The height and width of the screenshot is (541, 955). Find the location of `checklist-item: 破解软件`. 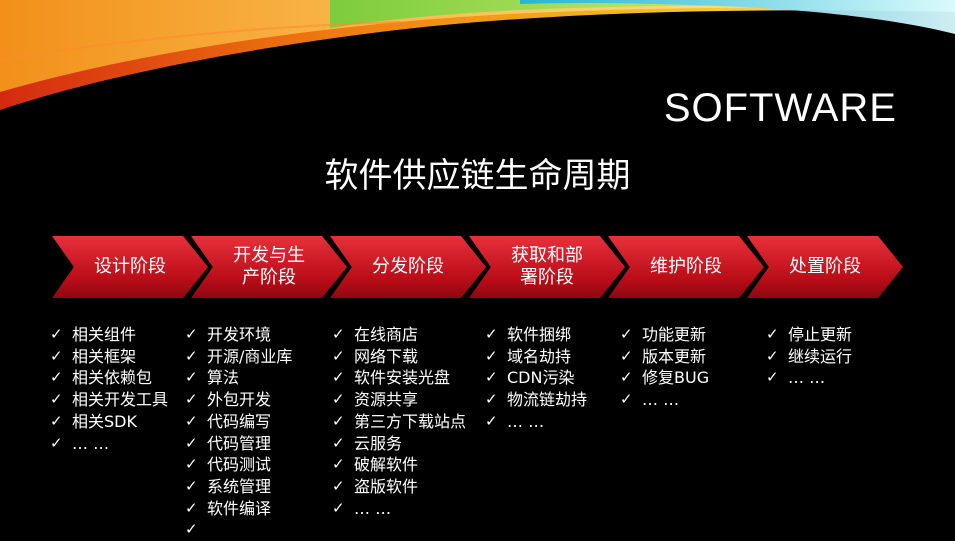

checklist-item: 破解软件 is located at coordinates (402, 465).